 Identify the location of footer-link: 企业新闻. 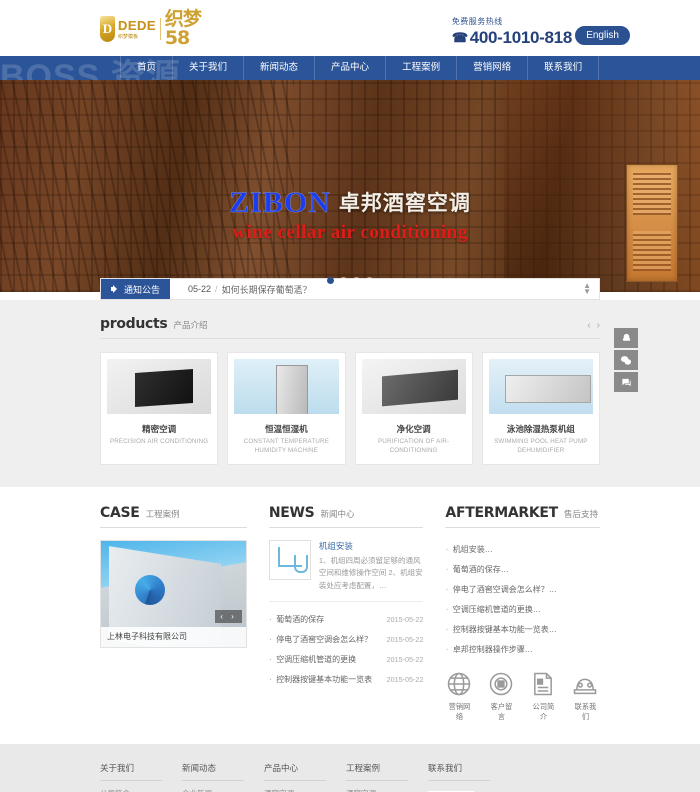
(223, 790).